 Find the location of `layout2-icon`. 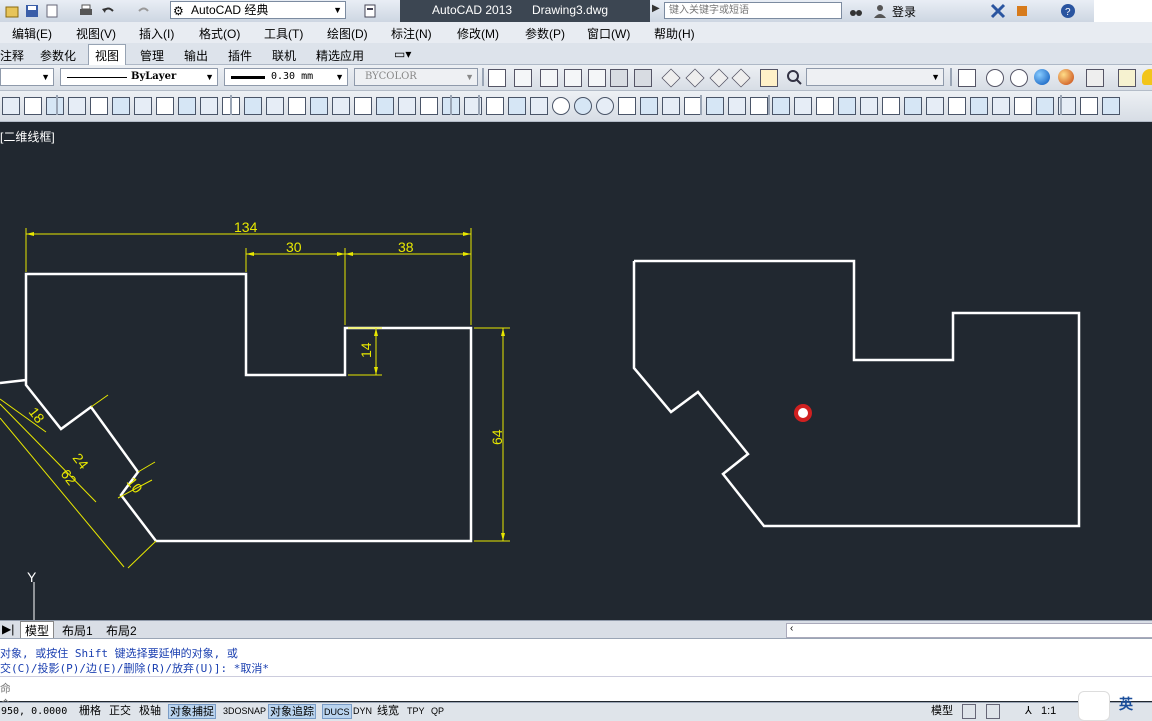

layout2-icon is located at coordinates (993, 711).